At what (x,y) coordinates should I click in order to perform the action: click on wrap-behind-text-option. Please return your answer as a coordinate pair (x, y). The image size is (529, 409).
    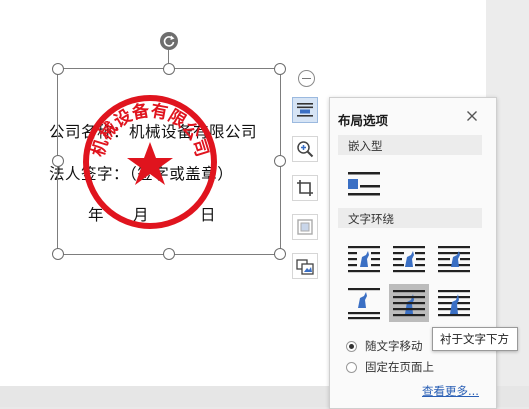
    Looking at the image, I should click on (409, 303).